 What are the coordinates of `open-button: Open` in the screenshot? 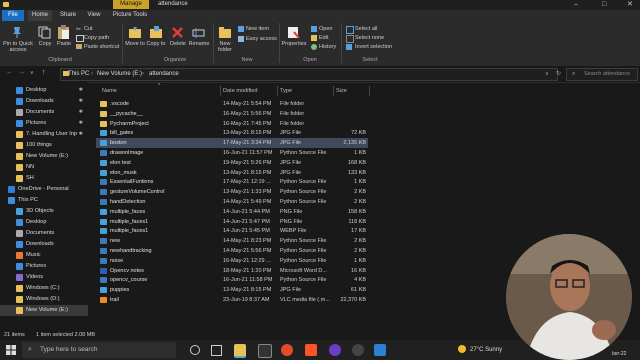 It's located at (325, 29).